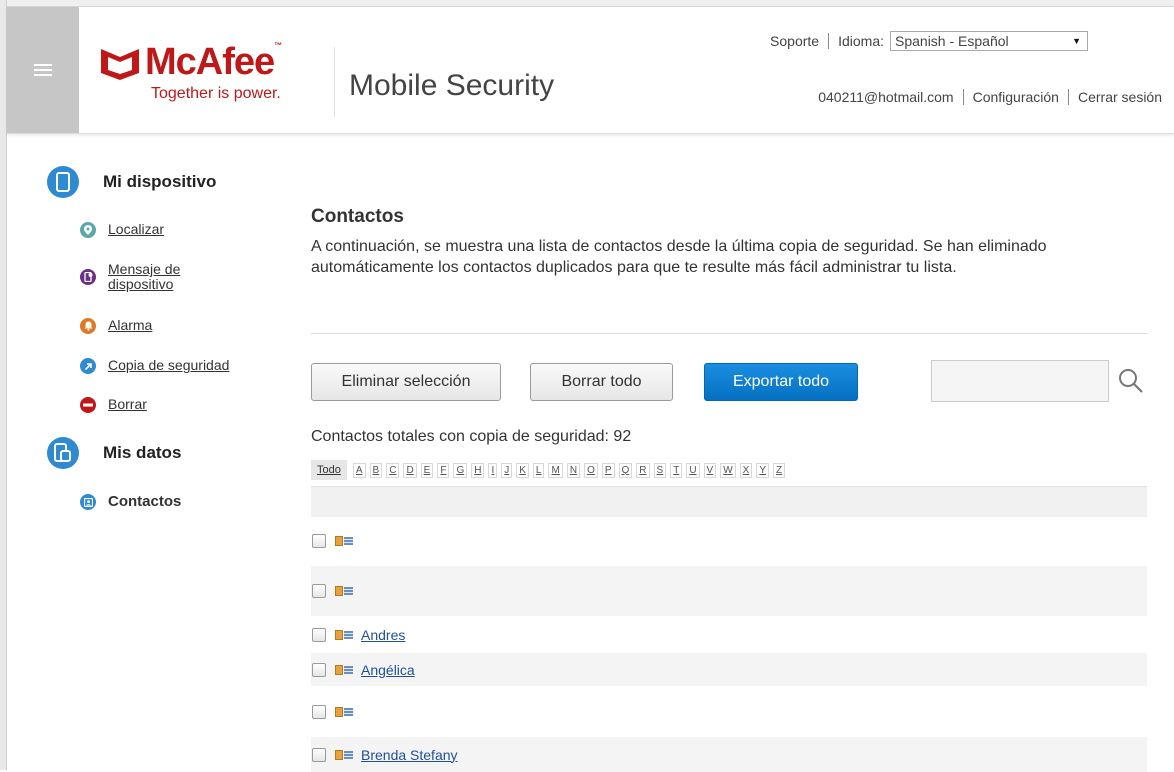 Image resolution: width=1174 pixels, height=772 pixels. What do you see at coordinates (1131, 381) in the screenshot?
I see `search-icon` at bounding box center [1131, 381].